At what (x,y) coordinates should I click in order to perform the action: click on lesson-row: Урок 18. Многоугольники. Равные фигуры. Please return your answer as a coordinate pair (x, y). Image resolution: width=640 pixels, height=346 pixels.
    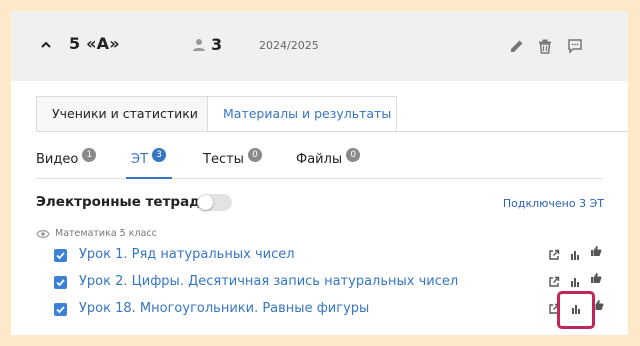
    Looking at the image, I should click on (334, 309).